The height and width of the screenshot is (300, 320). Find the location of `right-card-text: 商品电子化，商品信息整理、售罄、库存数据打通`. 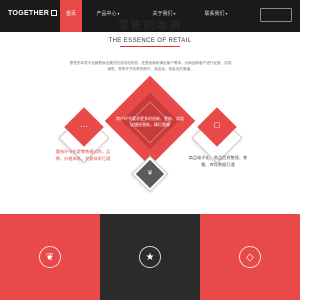

right-card-text: 商品电子化，商品信息整理、售罄、库存数据打通 is located at coordinates (218, 161).